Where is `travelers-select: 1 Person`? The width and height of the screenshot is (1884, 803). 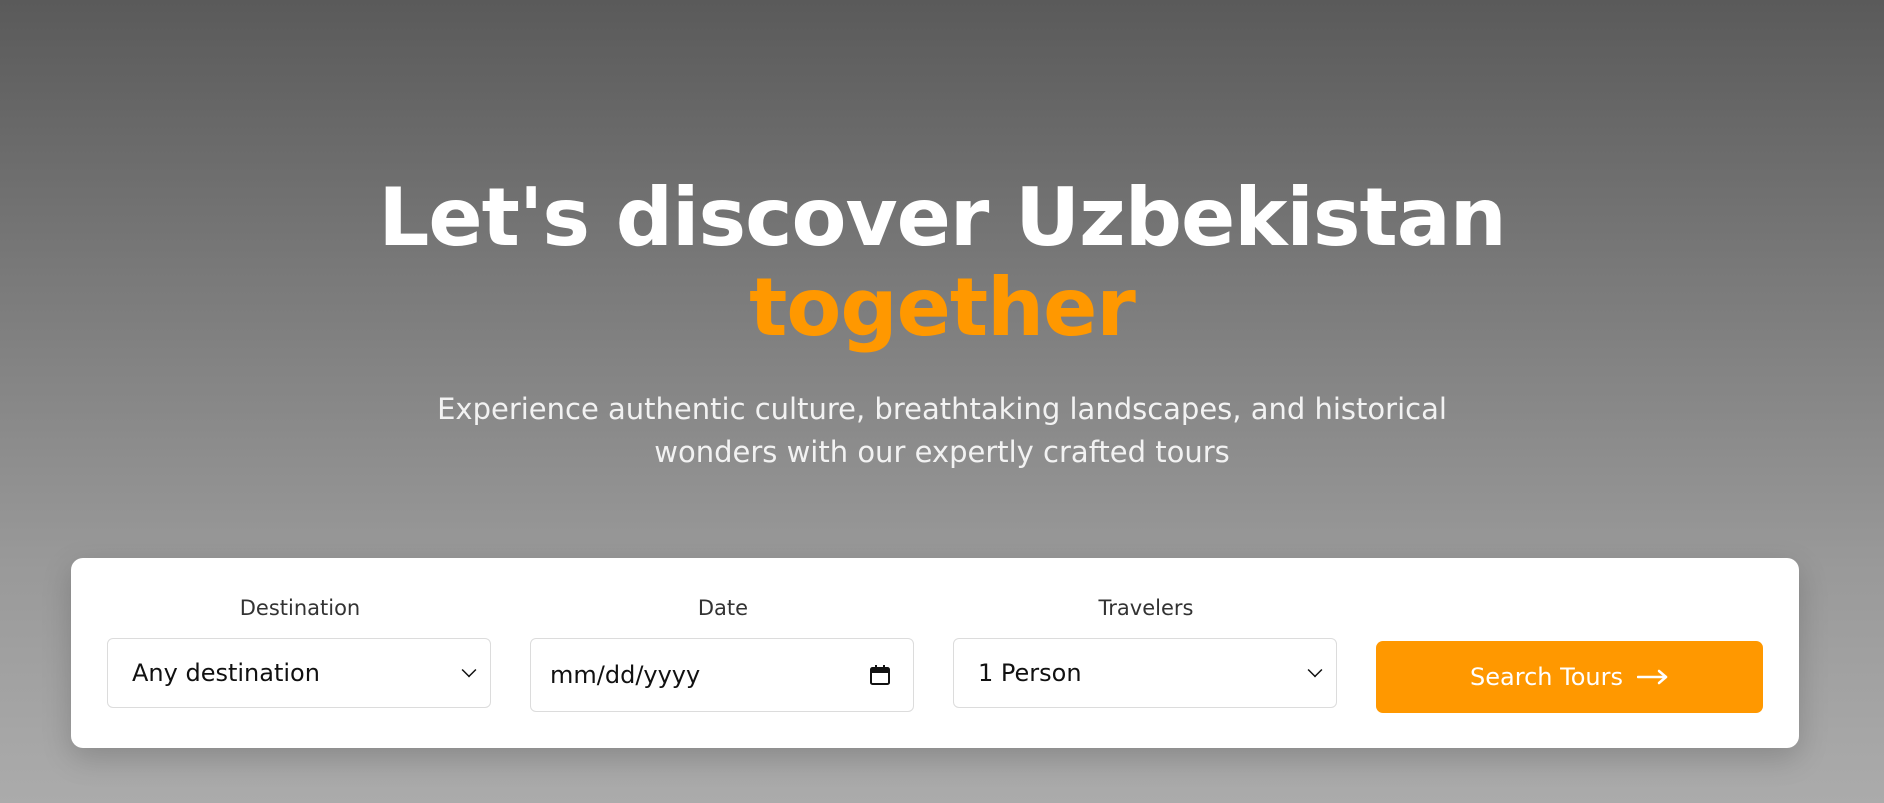 travelers-select: 1 Person is located at coordinates (1145, 673).